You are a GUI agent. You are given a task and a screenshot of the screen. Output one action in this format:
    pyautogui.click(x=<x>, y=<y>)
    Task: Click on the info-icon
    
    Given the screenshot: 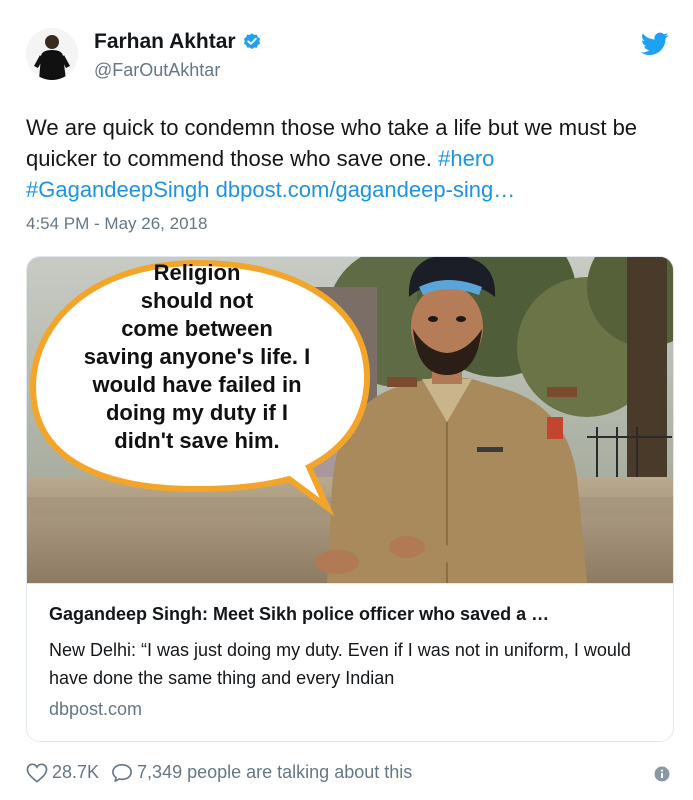 What is the action you would take?
    pyautogui.click(x=662, y=774)
    